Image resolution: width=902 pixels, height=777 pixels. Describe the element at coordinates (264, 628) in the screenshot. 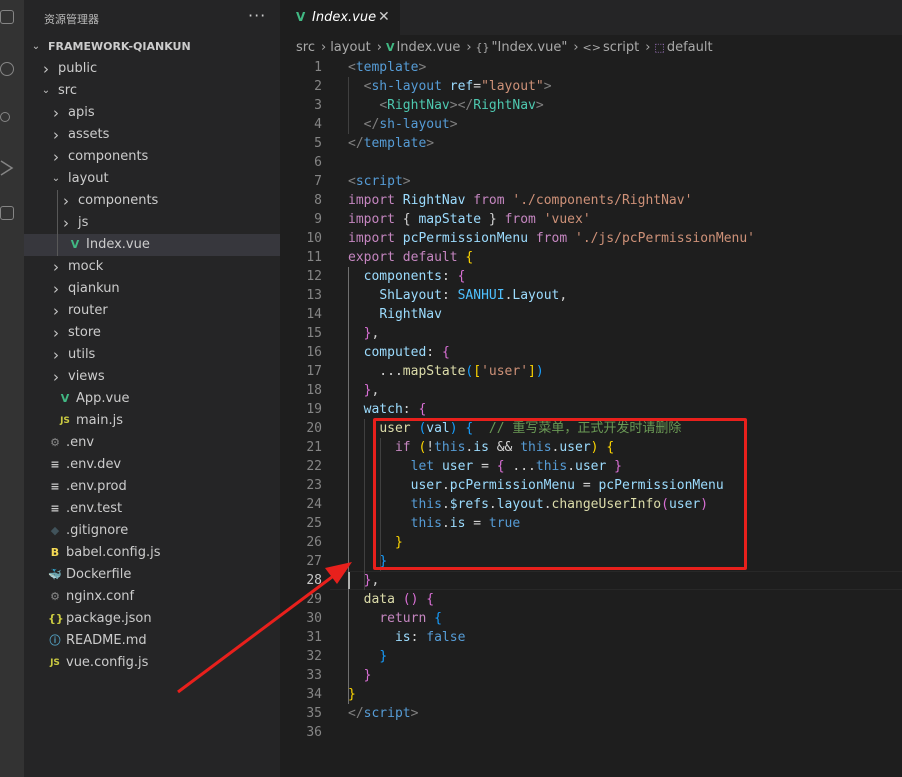

I see `annotation-arrow` at that location.